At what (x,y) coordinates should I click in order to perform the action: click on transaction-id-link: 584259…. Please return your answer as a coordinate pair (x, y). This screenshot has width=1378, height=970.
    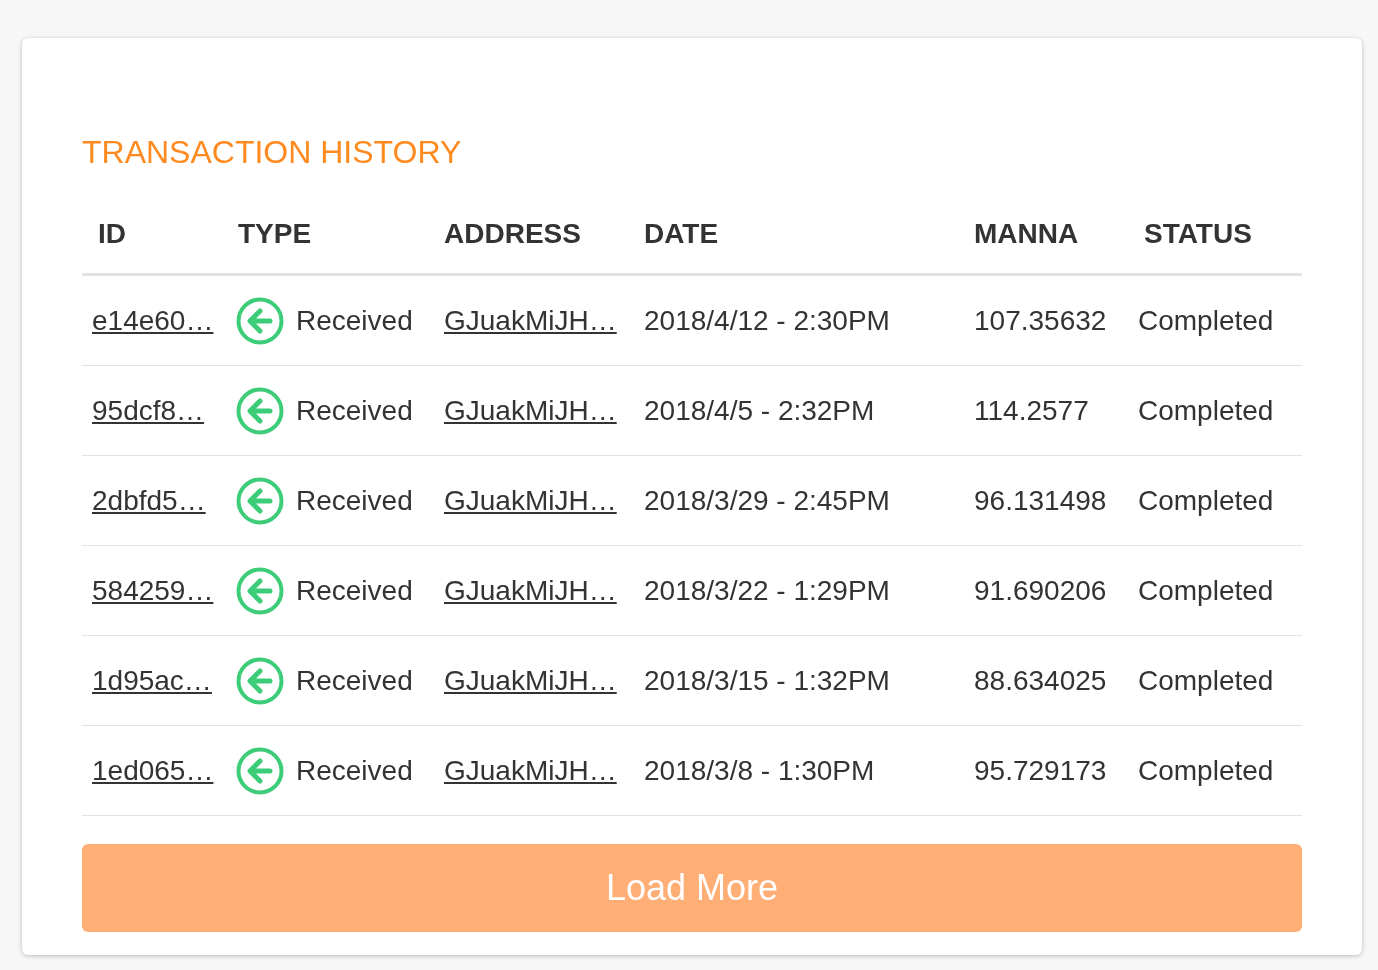
    Looking at the image, I should click on (153, 590).